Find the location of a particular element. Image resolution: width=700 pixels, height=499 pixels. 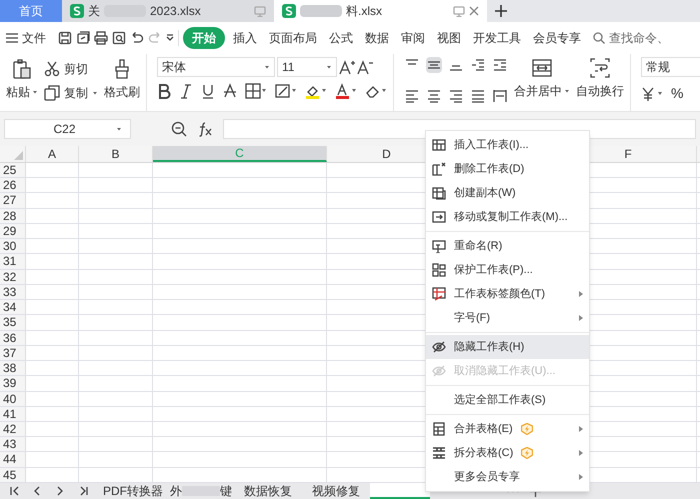

paste-button: 粘贴 is located at coordinates (22, 84).